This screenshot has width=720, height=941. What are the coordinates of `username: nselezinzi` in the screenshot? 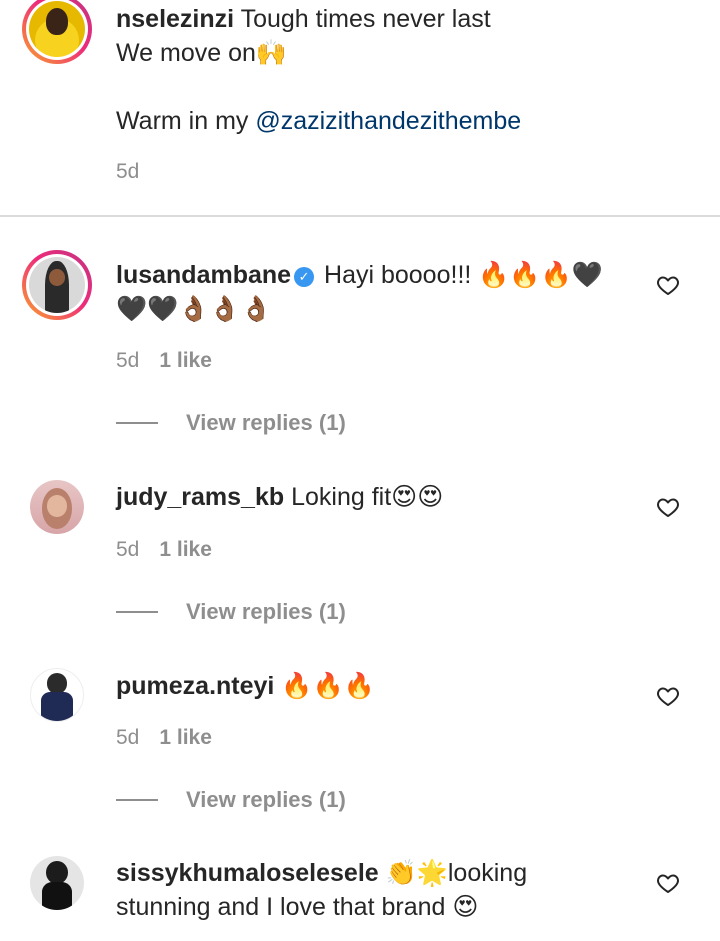 It's located at (175, 19).